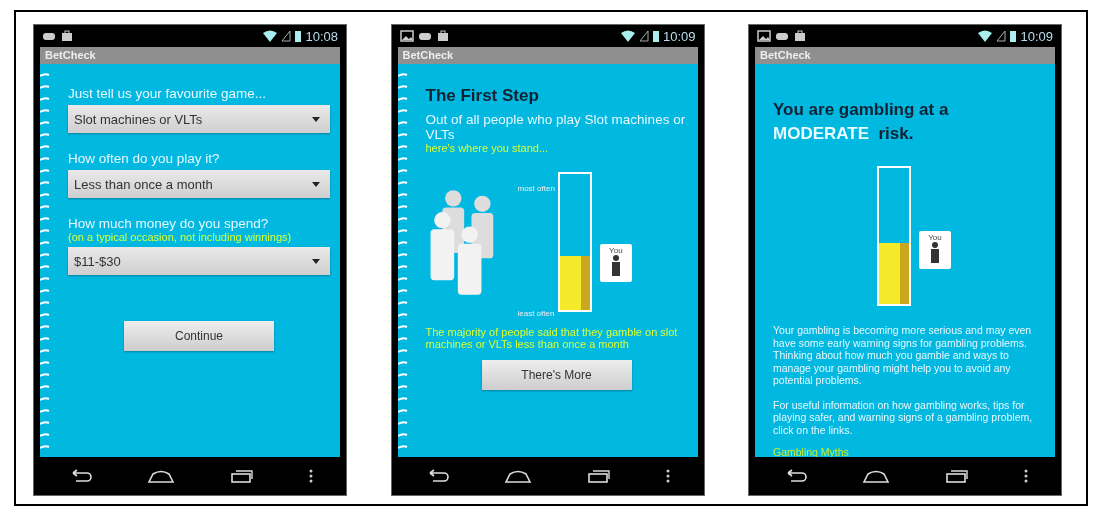 The height and width of the screenshot is (517, 1102). What do you see at coordinates (536, 188) in the screenshot?
I see `axis-label: most often` at bounding box center [536, 188].